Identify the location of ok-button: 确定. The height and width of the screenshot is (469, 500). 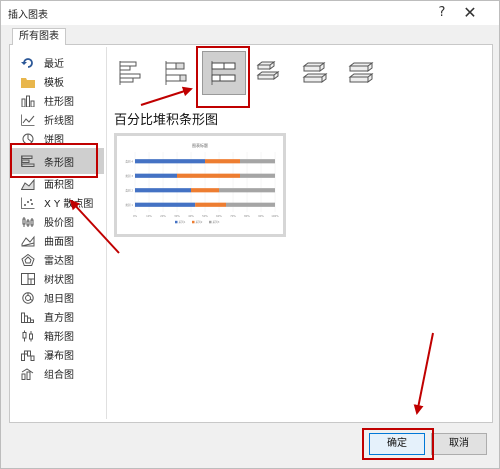
(397, 444).